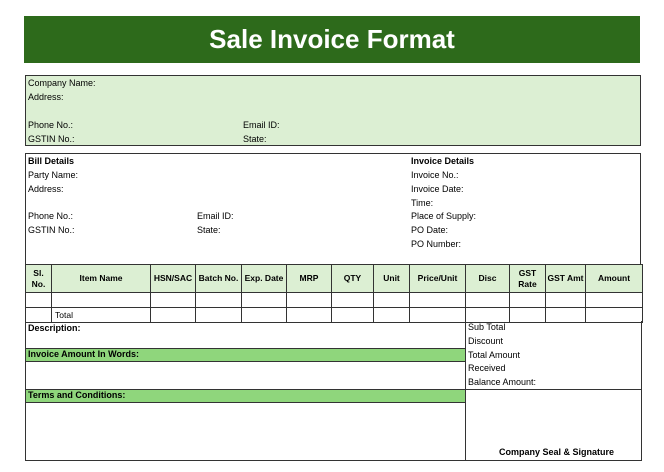 The image size is (664, 472). What do you see at coordinates (255, 139) in the screenshot?
I see `company-state-label: State:` at bounding box center [255, 139].